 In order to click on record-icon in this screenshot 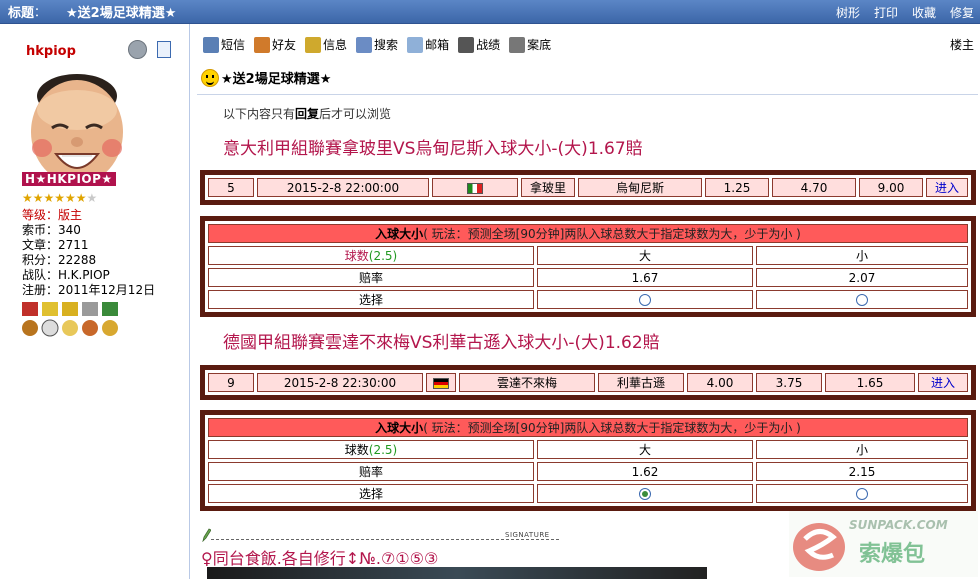, I will do `click(466, 44)`.